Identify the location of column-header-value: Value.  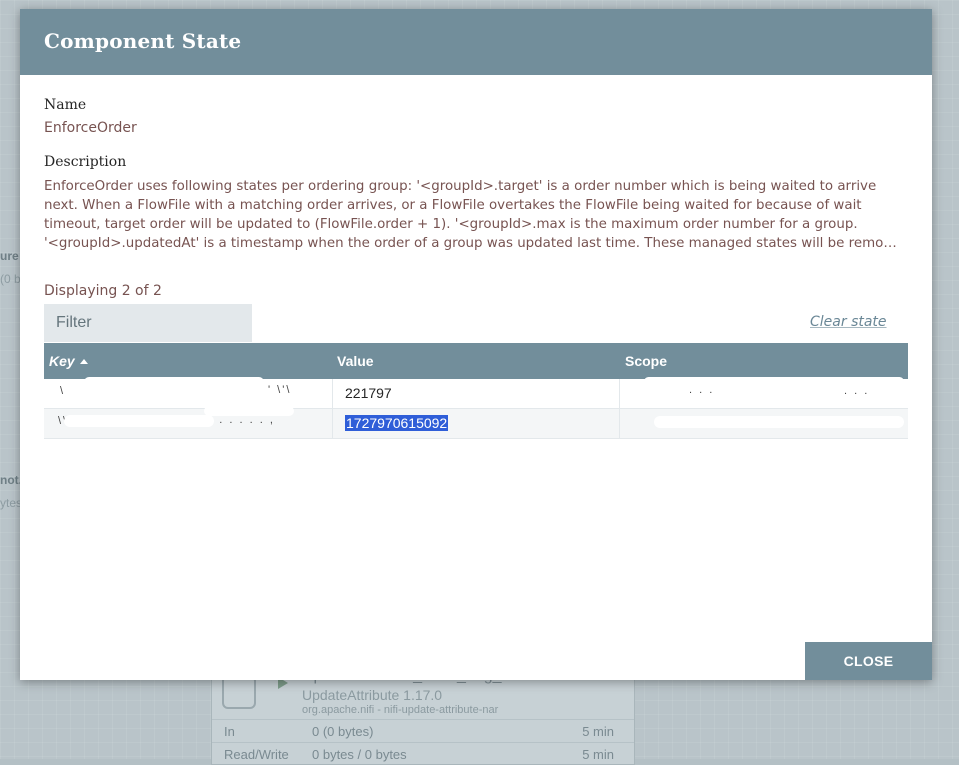
(355, 361).